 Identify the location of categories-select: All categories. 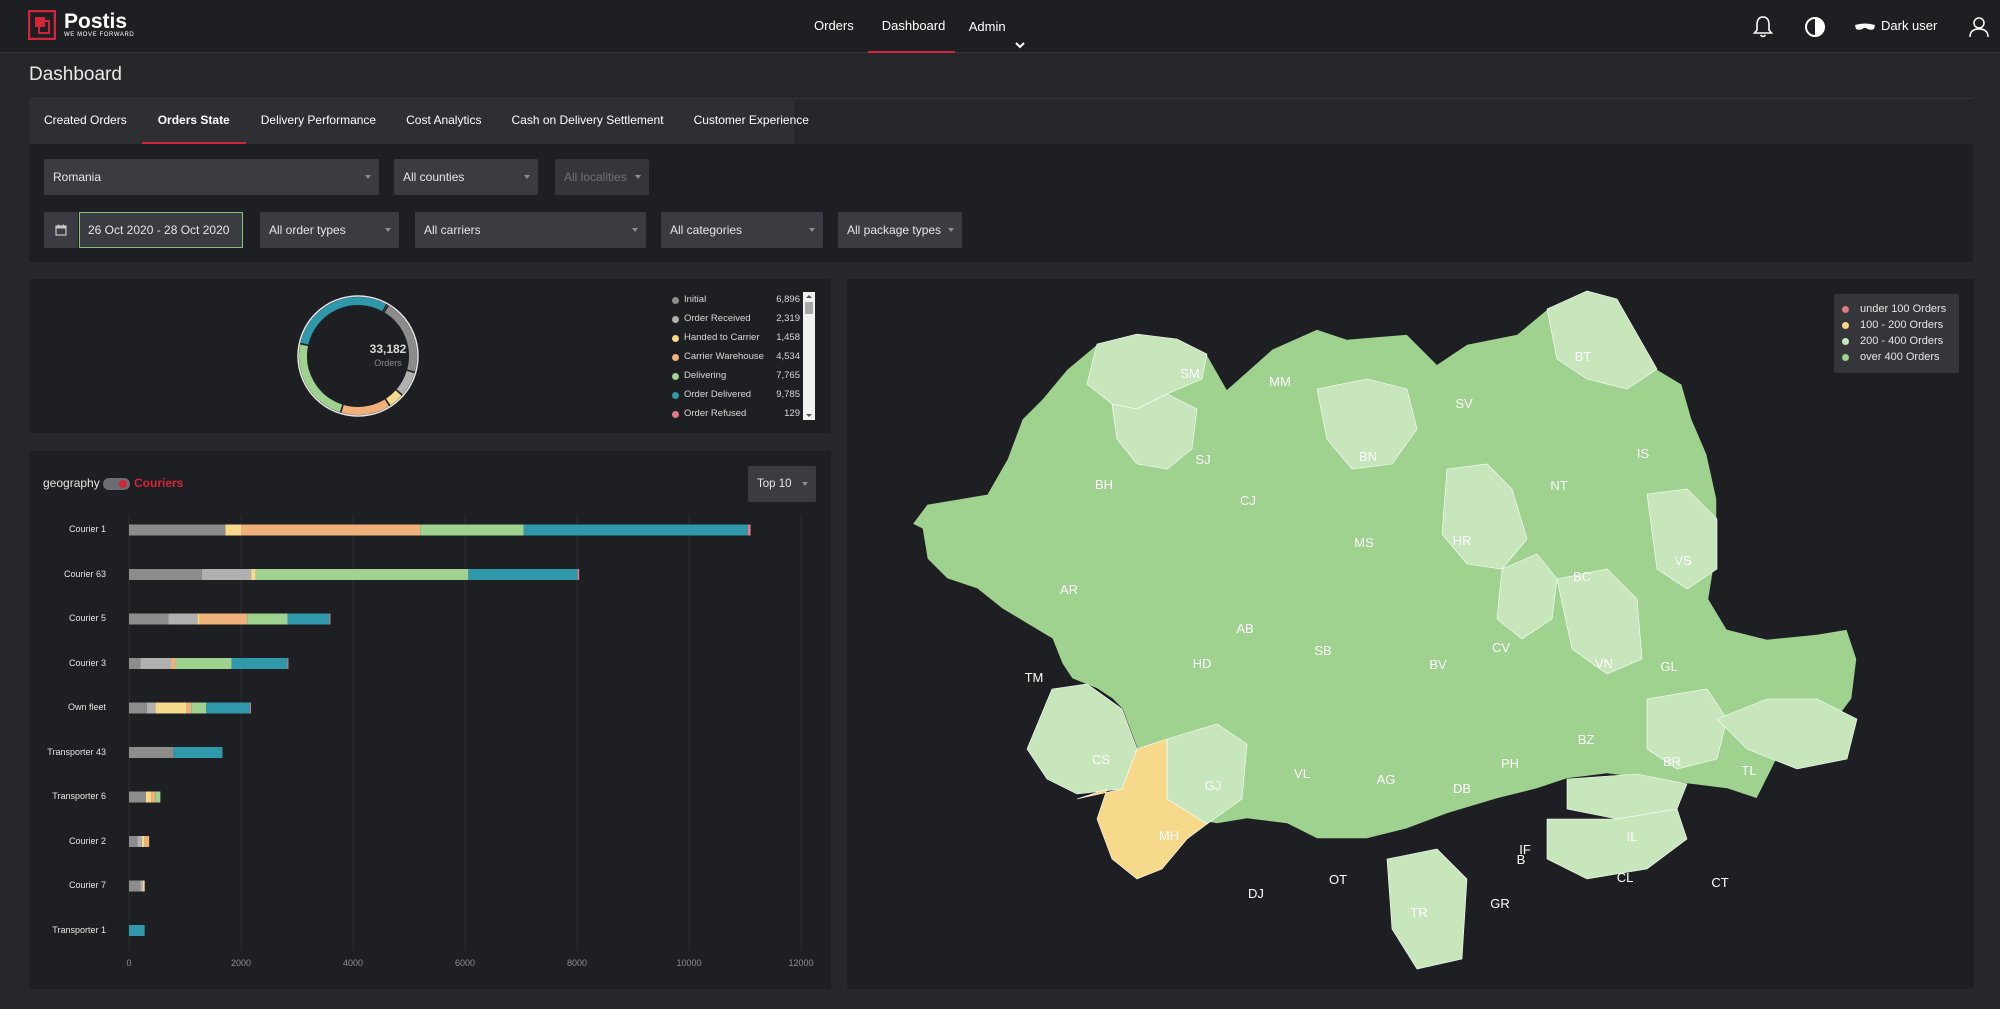
(742, 230).